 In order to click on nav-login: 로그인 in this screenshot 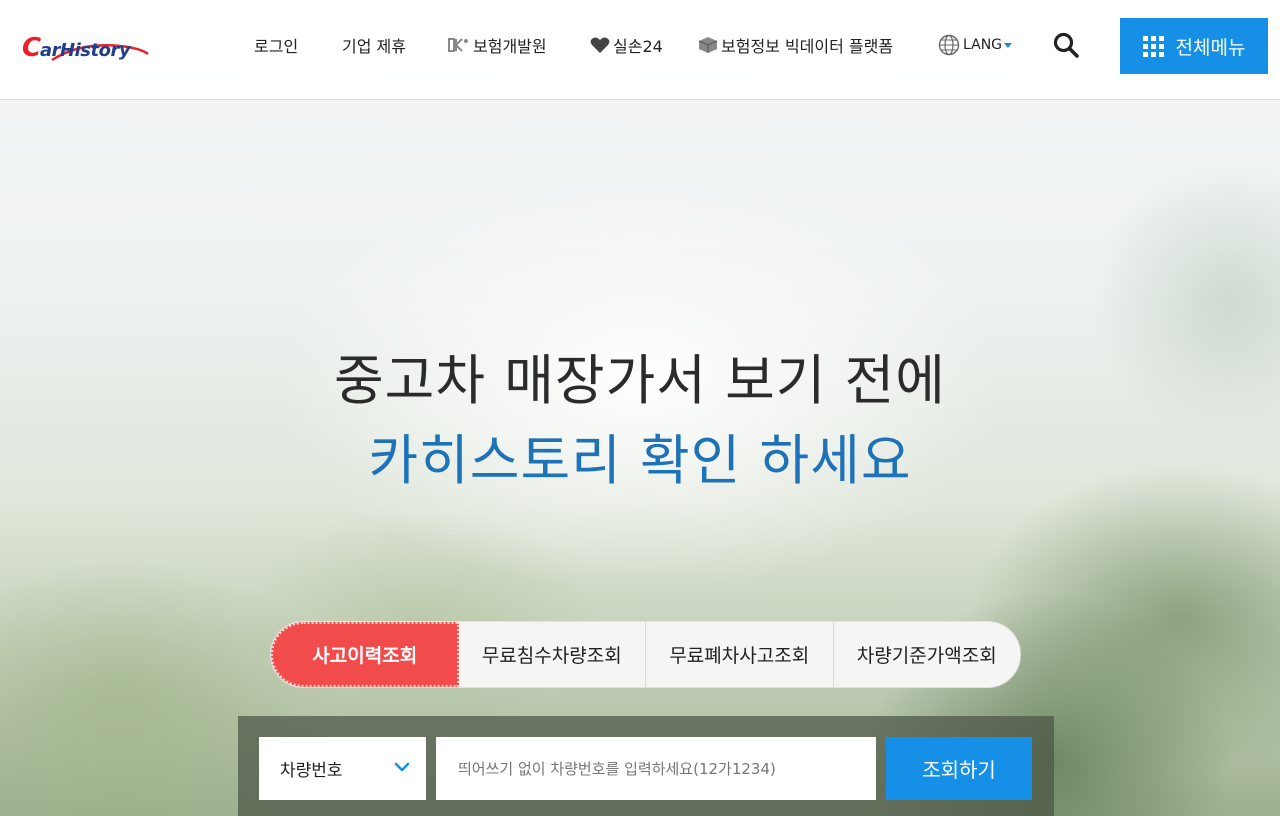, I will do `click(276, 45)`.